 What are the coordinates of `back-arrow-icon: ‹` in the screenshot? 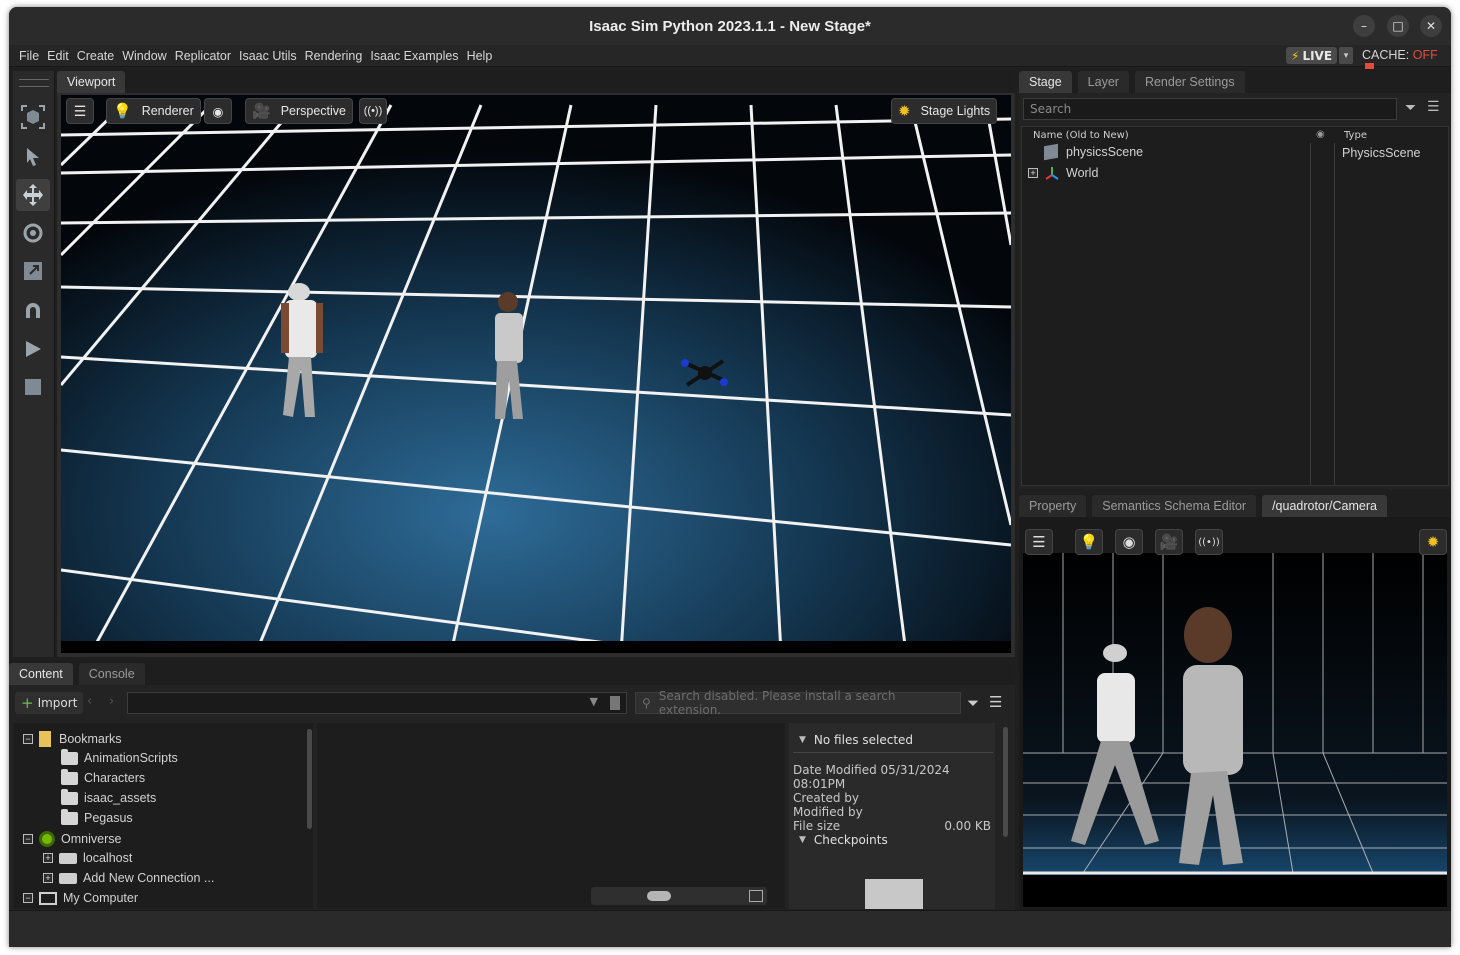 It's located at (89, 701).